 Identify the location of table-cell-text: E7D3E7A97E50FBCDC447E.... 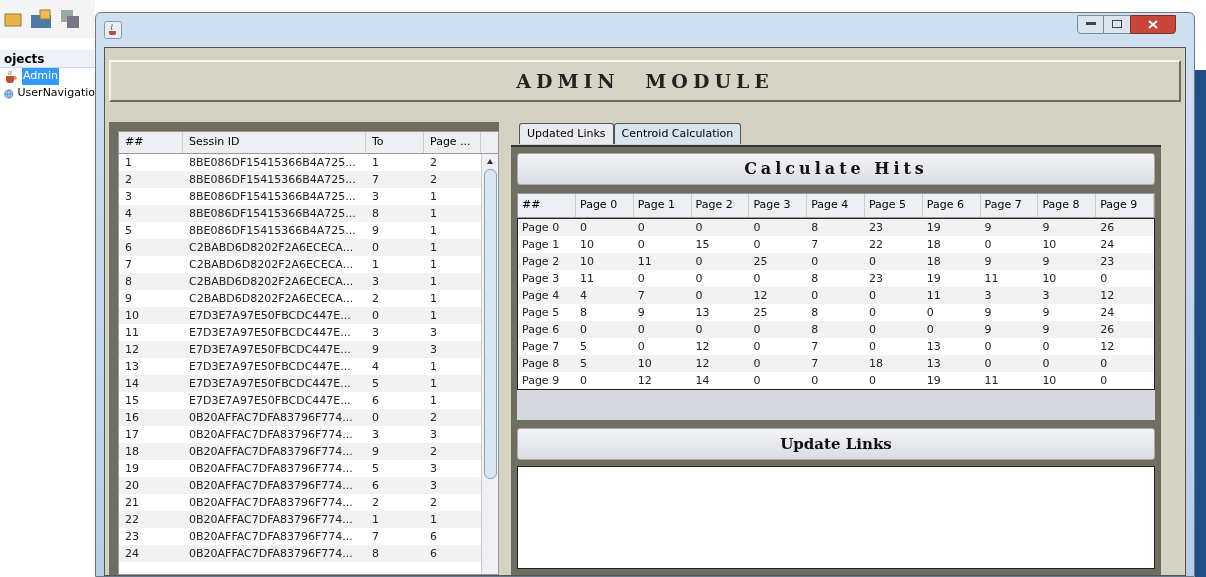
(270, 401).